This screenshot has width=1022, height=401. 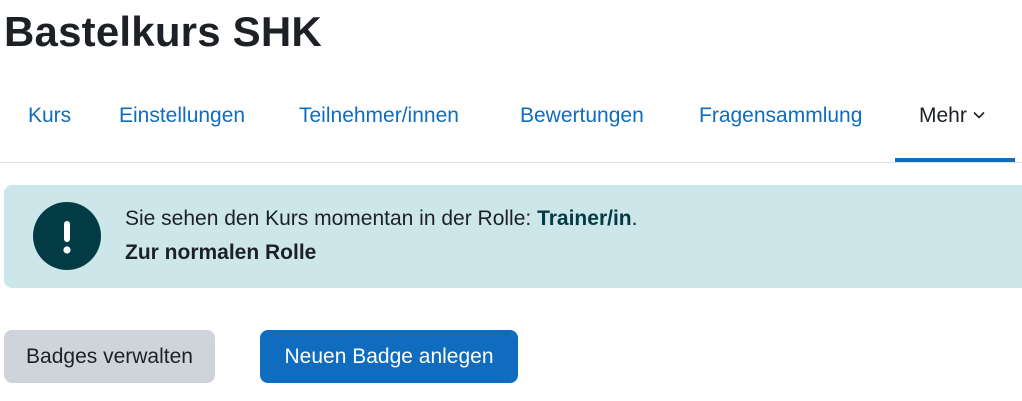 What do you see at coordinates (634, 218) in the screenshot?
I see `alert-message-suffix: .` at bounding box center [634, 218].